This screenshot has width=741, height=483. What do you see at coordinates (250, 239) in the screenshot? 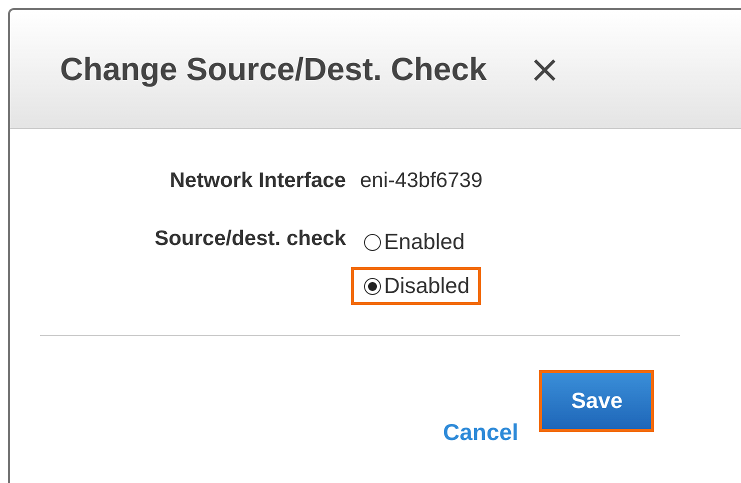
I see `field-label: Source/dest. check` at bounding box center [250, 239].